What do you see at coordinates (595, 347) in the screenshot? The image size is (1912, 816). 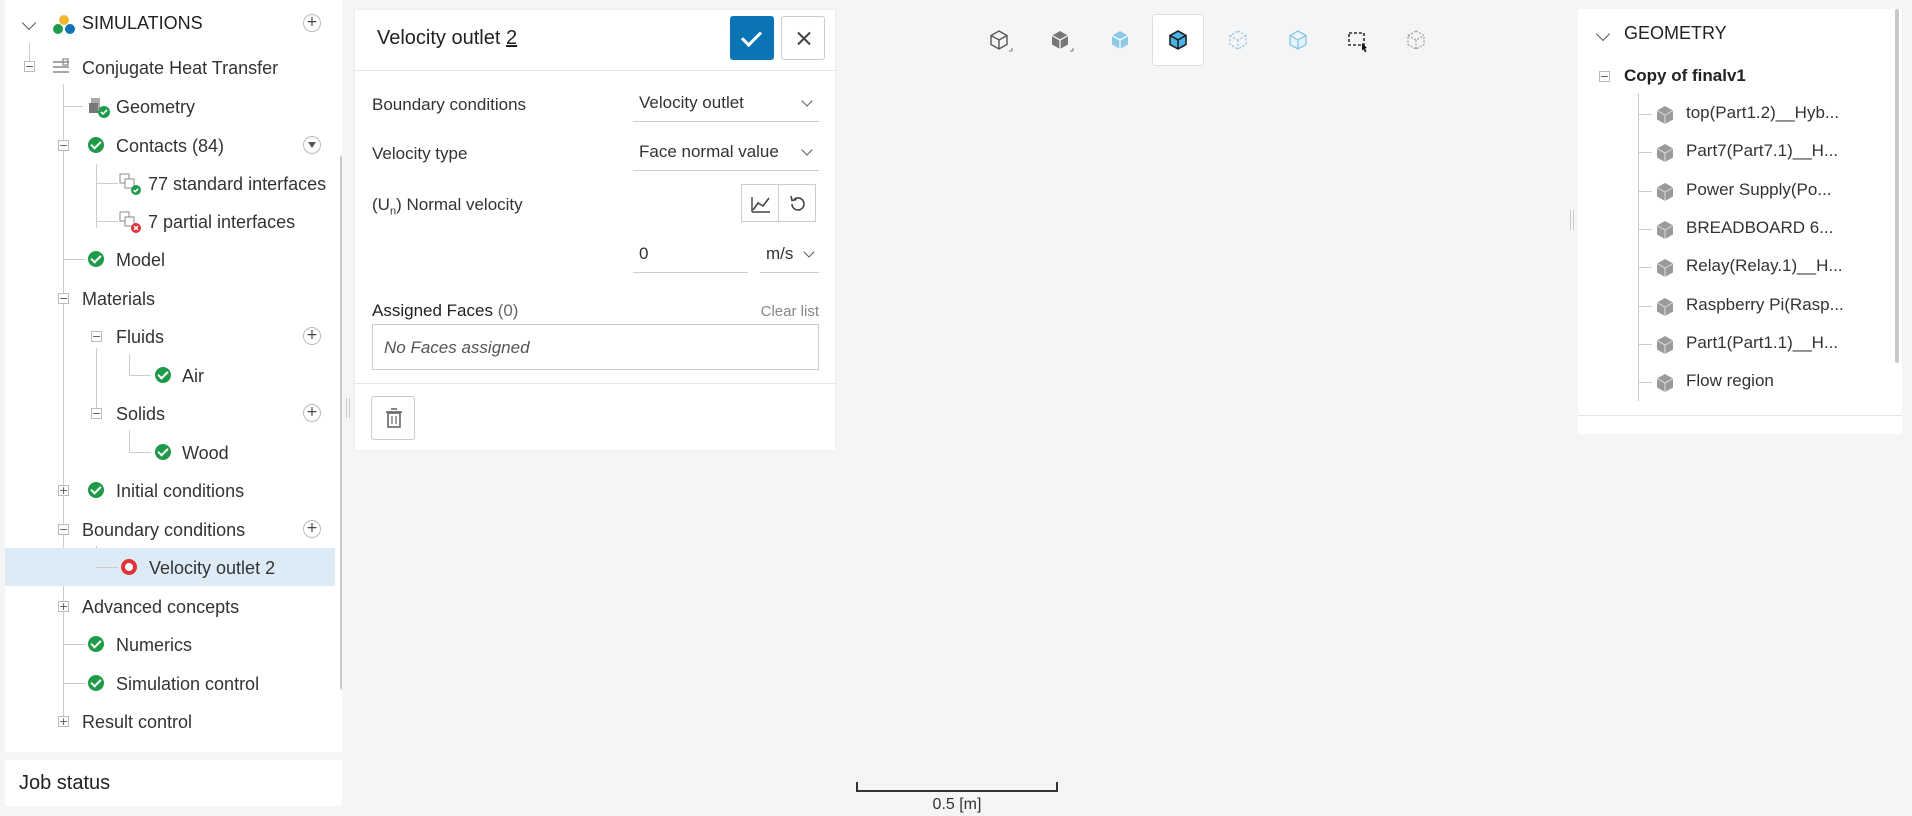 I see `assigned-faces-list: No Faces assigned` at bounding box center [595, 347].